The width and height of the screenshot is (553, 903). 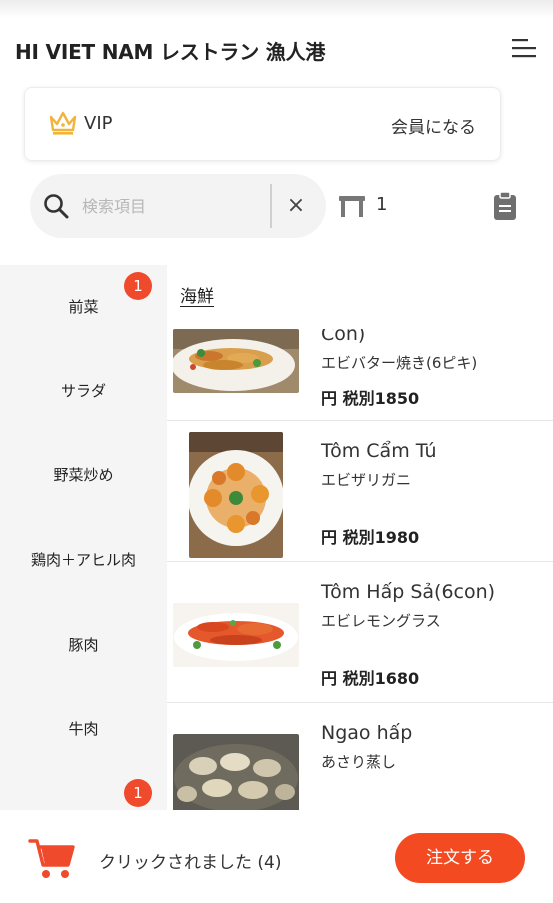 I want to click on order-button: 注文する, so click(x=460, y=858).